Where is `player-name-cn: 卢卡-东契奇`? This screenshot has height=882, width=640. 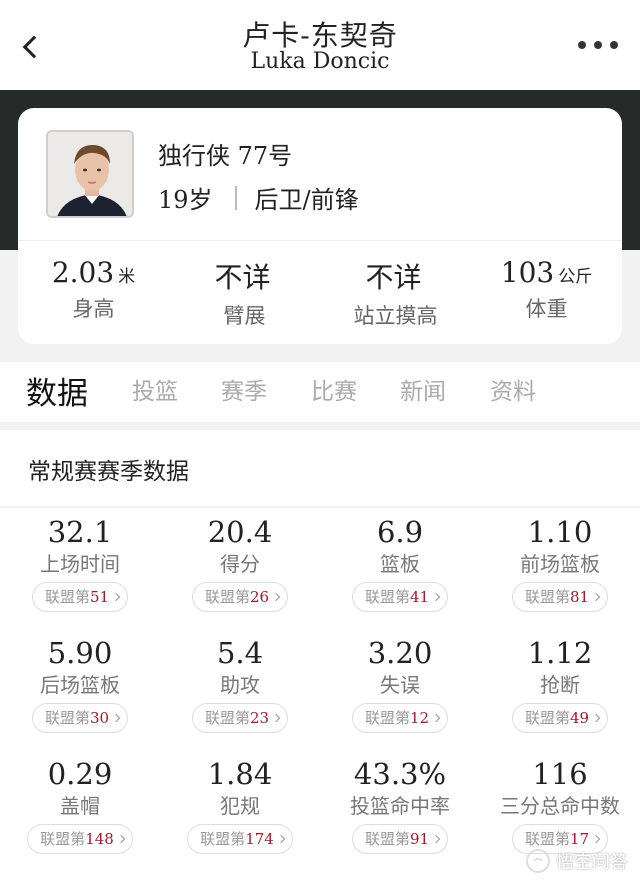
player-name-cn: 卢卡-东契奇 is located at coordinates (320, 35).